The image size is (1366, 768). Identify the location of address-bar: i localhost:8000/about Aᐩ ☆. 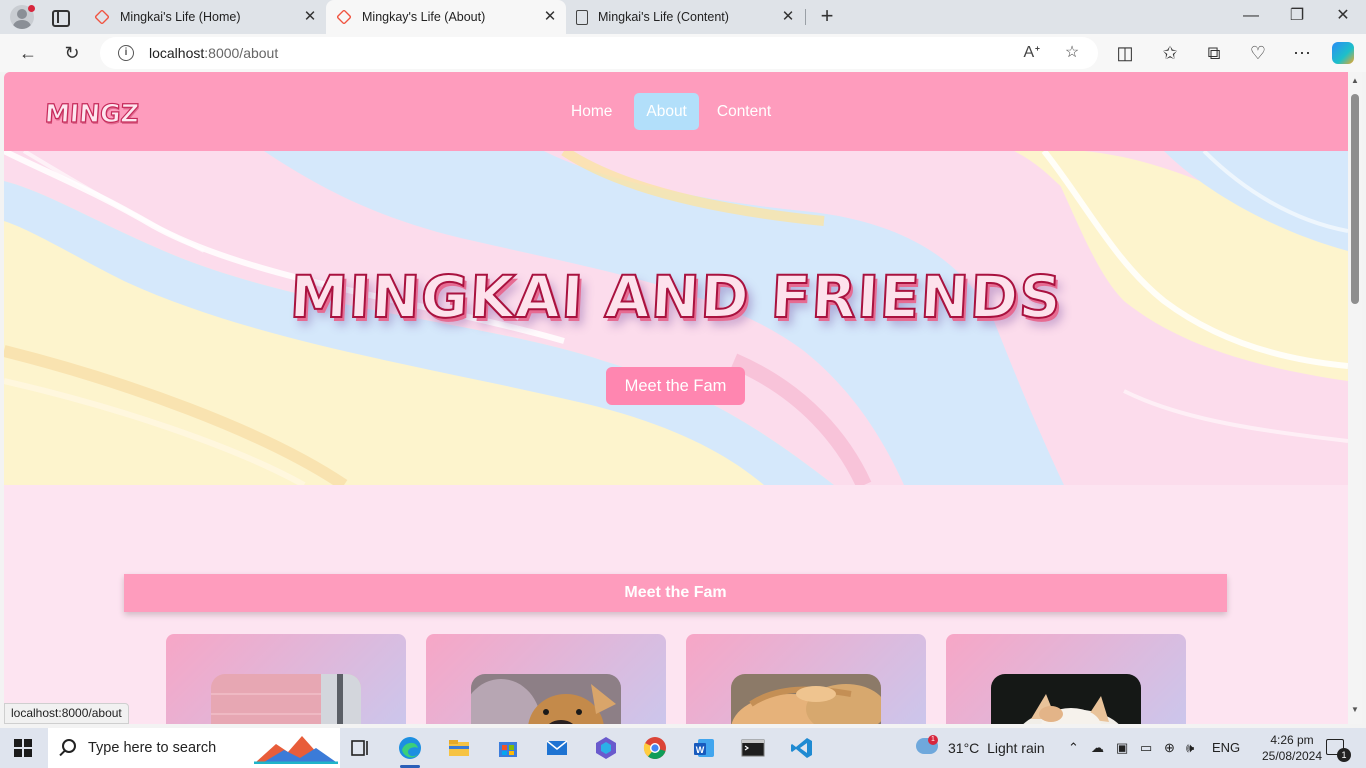
(599, 53).